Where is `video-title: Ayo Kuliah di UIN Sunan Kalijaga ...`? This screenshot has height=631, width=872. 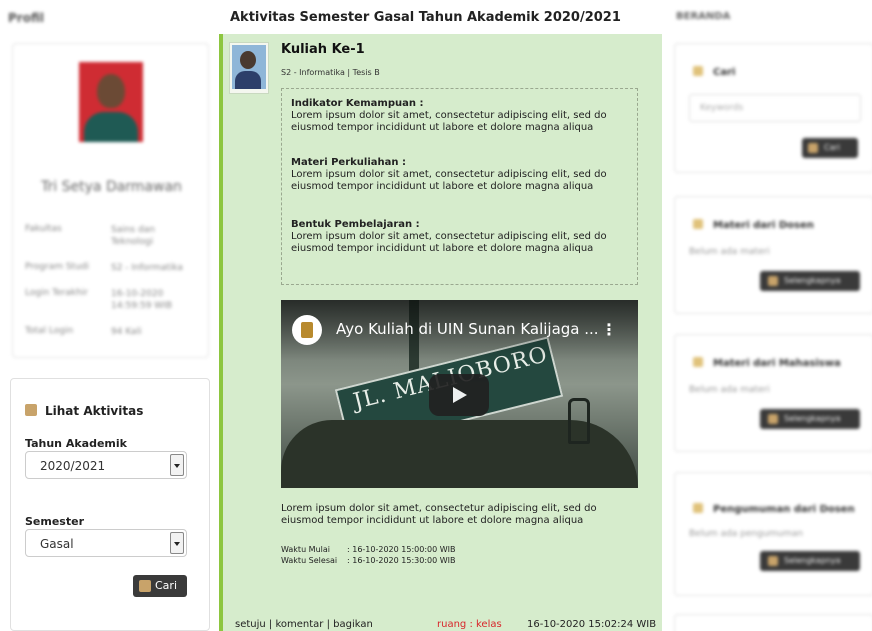 video-title: Ayo Kuliah di UIN Sunan Kalijaga ... is located at coordinates (467, 329).